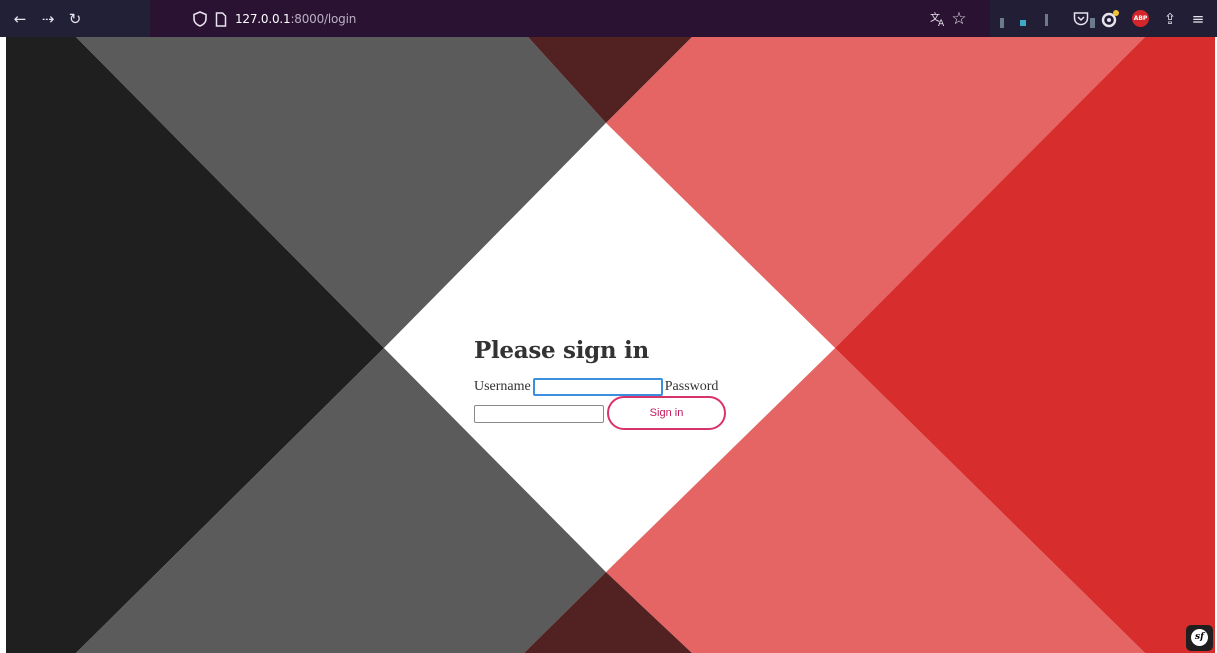 The height and width of the screenshot is (653, 1217). I want to click on page-title: Please sign in, so click(561, 350).